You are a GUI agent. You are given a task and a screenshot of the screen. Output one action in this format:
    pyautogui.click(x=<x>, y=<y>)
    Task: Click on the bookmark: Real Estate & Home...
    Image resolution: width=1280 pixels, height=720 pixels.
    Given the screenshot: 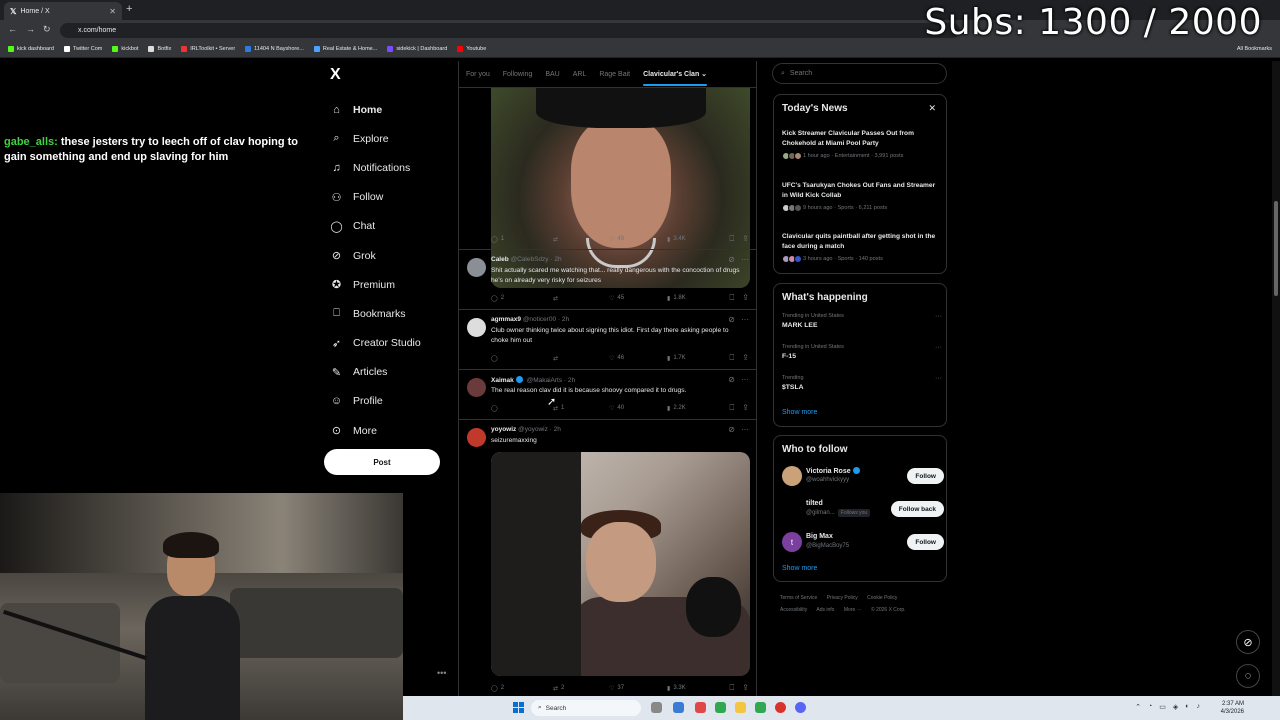 What is the action you would take?
    pyautogui.click(x=345, y=49)
    